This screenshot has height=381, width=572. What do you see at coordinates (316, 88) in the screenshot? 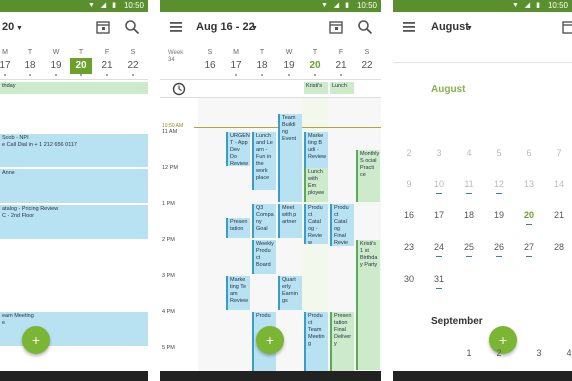
I see `allday-event-kristis: Kristi's` at bounding box center [316, 88].